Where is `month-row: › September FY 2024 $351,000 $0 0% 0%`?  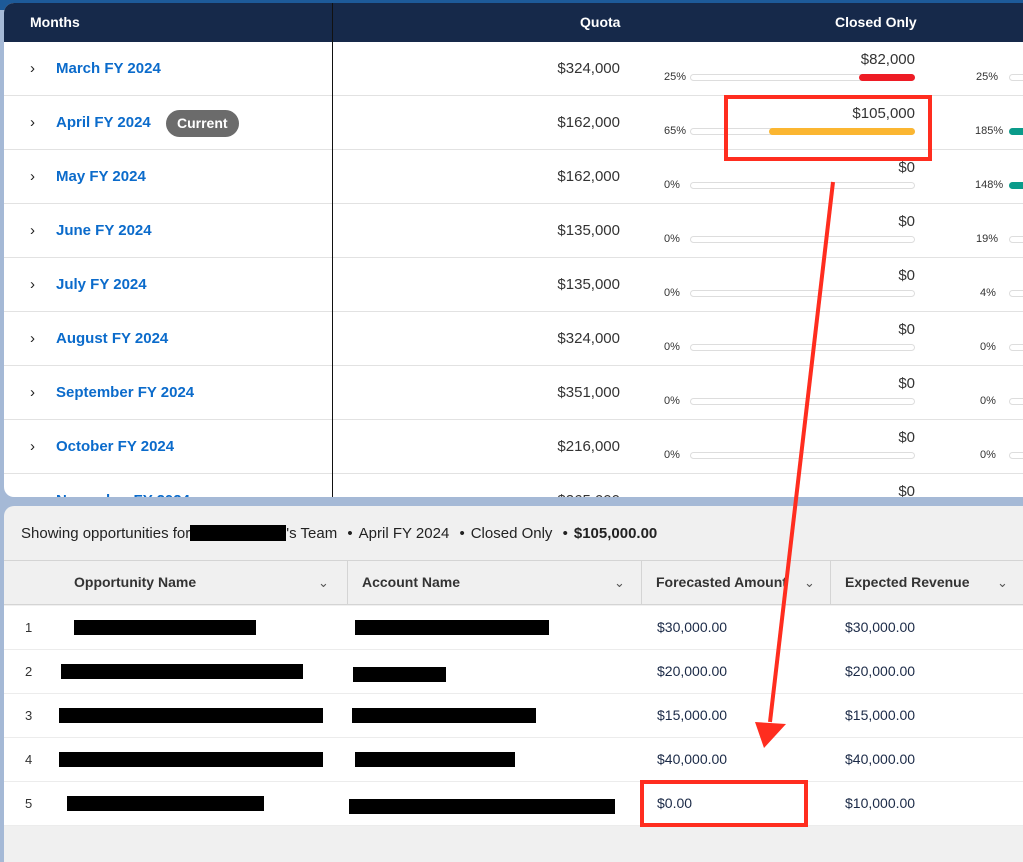 month-row: › September FY 2024 $351,000 $0 0% 0% is located at coordinates (513, 393).